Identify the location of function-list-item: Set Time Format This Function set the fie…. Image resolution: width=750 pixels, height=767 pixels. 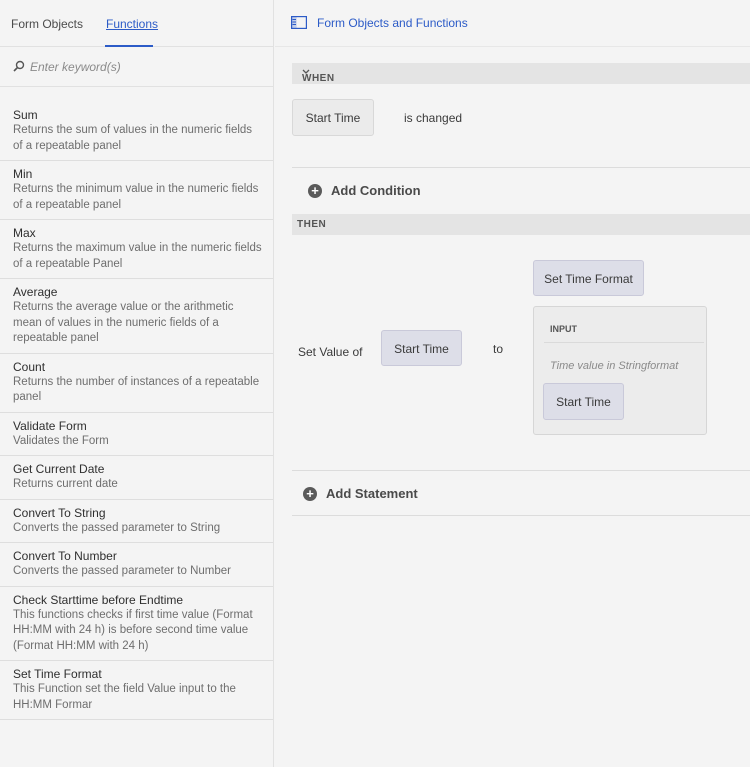
(136, 690).